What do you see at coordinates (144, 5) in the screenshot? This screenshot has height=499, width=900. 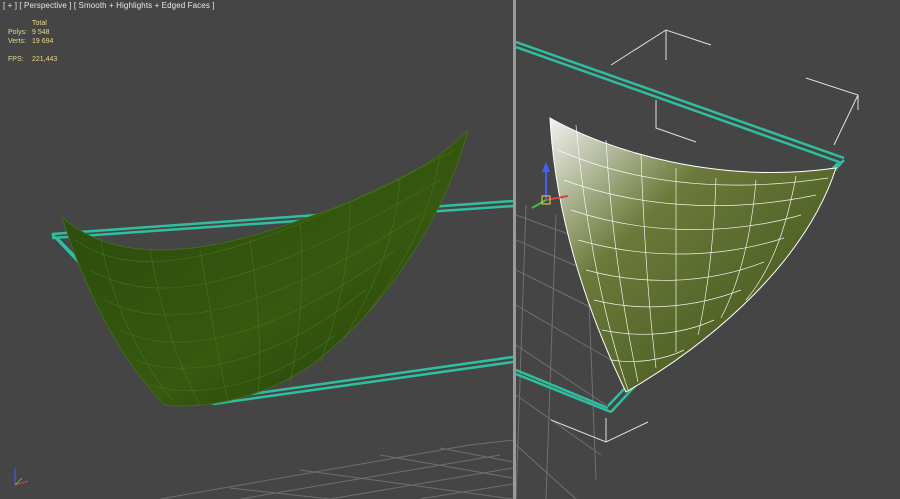 I see `viewport-shading-menu: [ Smooth + Highlights + Edged Faces ]` at bounding box center [144, 5].